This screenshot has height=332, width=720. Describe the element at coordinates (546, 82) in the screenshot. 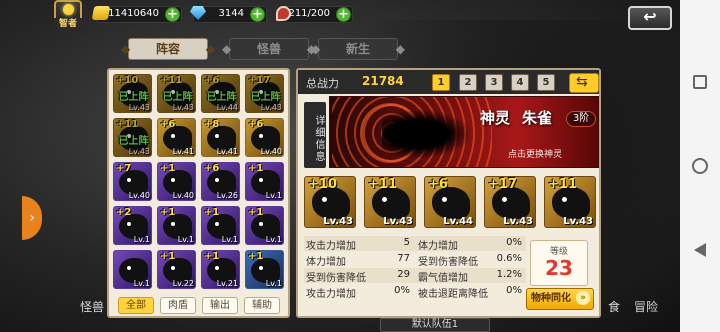

I see `team-tab-5: 5` at that location.